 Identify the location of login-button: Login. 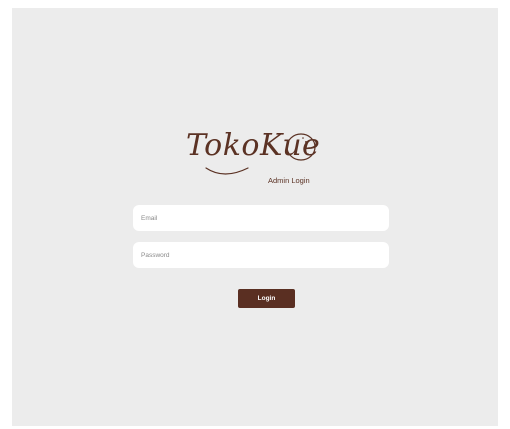
(266, 298).